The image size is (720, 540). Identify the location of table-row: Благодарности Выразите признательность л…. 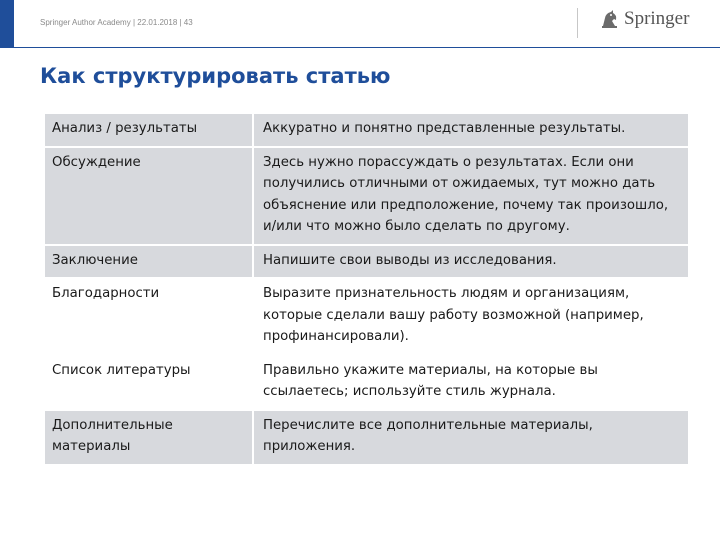
(366, 316).